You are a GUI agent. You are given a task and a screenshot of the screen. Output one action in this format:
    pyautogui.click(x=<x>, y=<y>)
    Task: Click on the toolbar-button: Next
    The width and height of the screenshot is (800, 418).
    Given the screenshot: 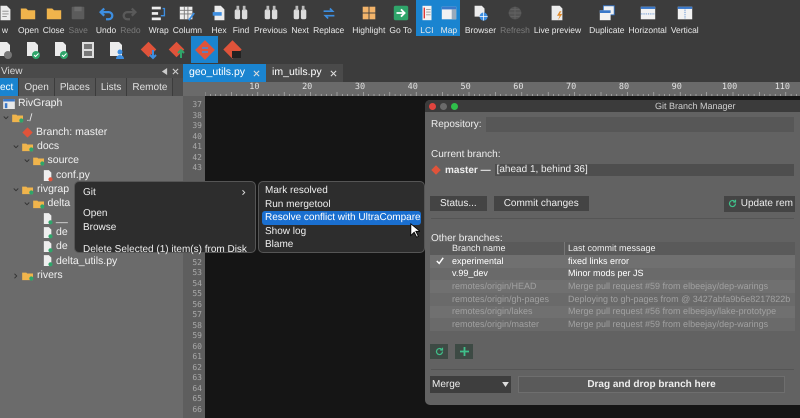 What is the action you would take?
    pyautogui.click(x=300, y=18)
    